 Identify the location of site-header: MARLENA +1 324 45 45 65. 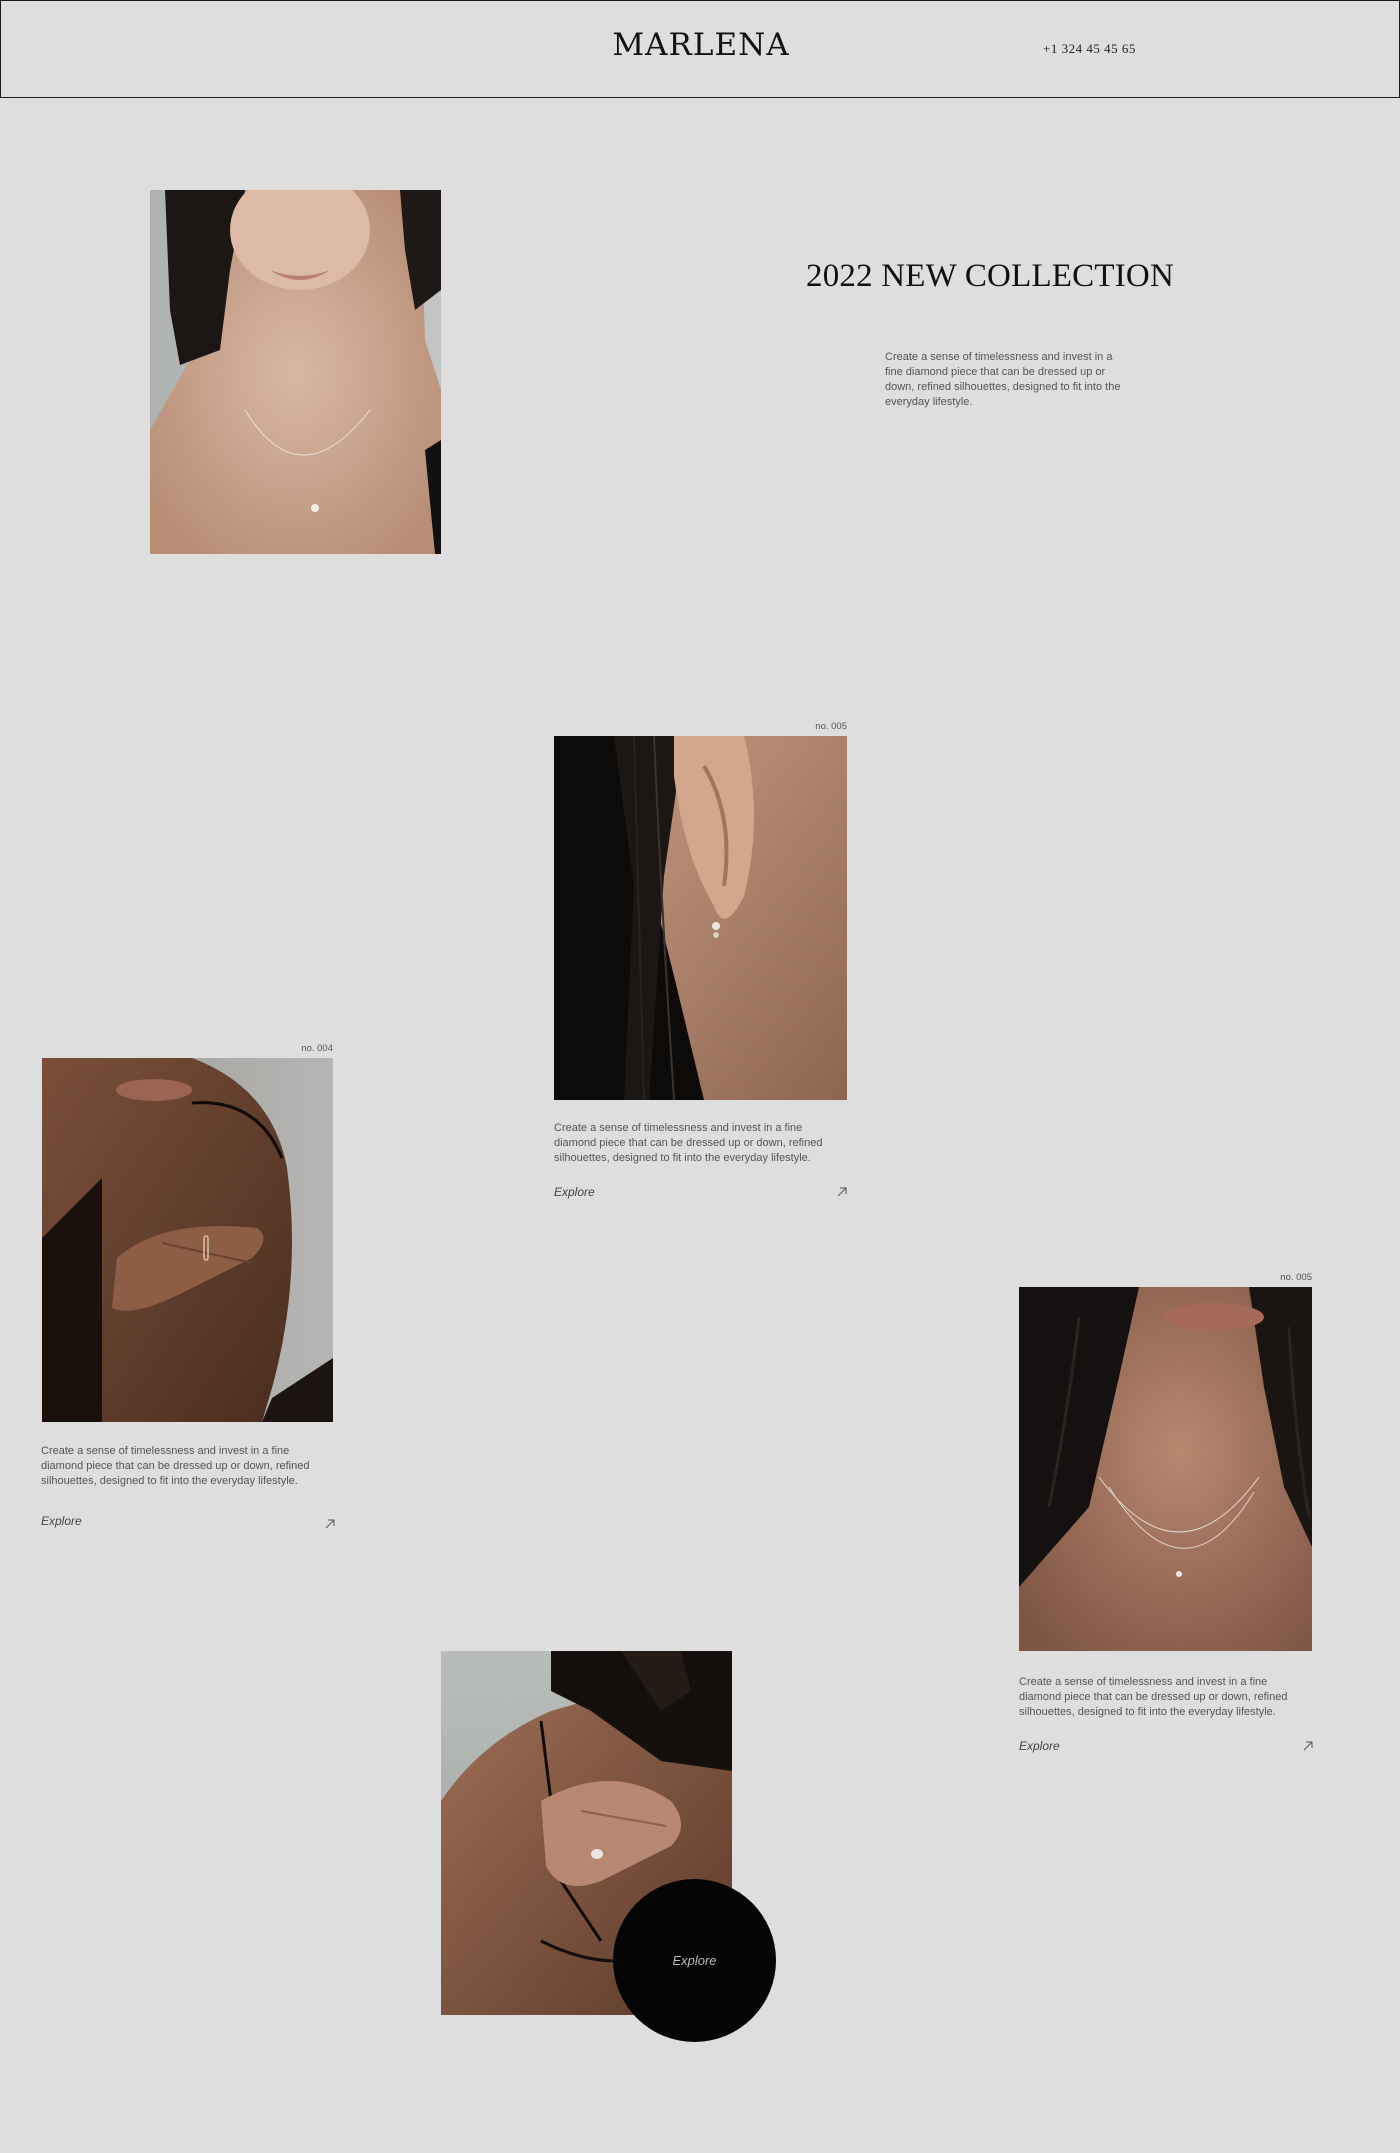
(700, 49).